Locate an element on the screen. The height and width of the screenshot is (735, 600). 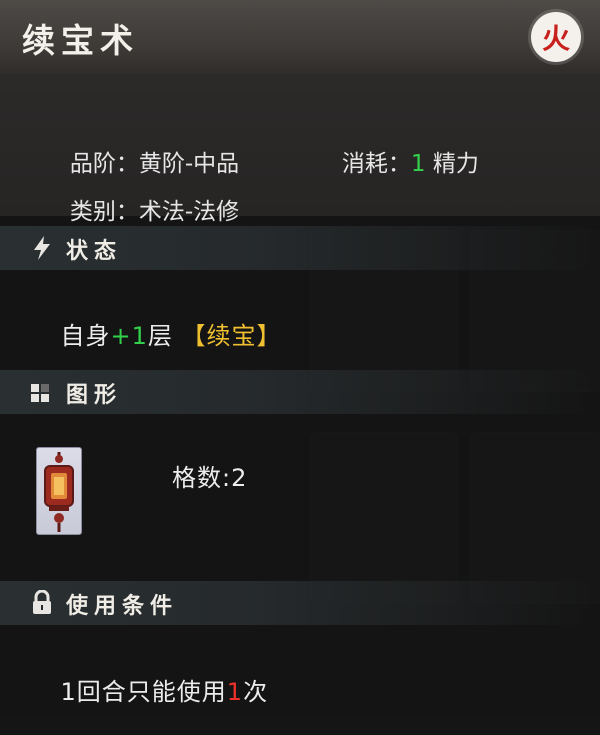
cost-value: 1 is located at coordinates (418, 164).